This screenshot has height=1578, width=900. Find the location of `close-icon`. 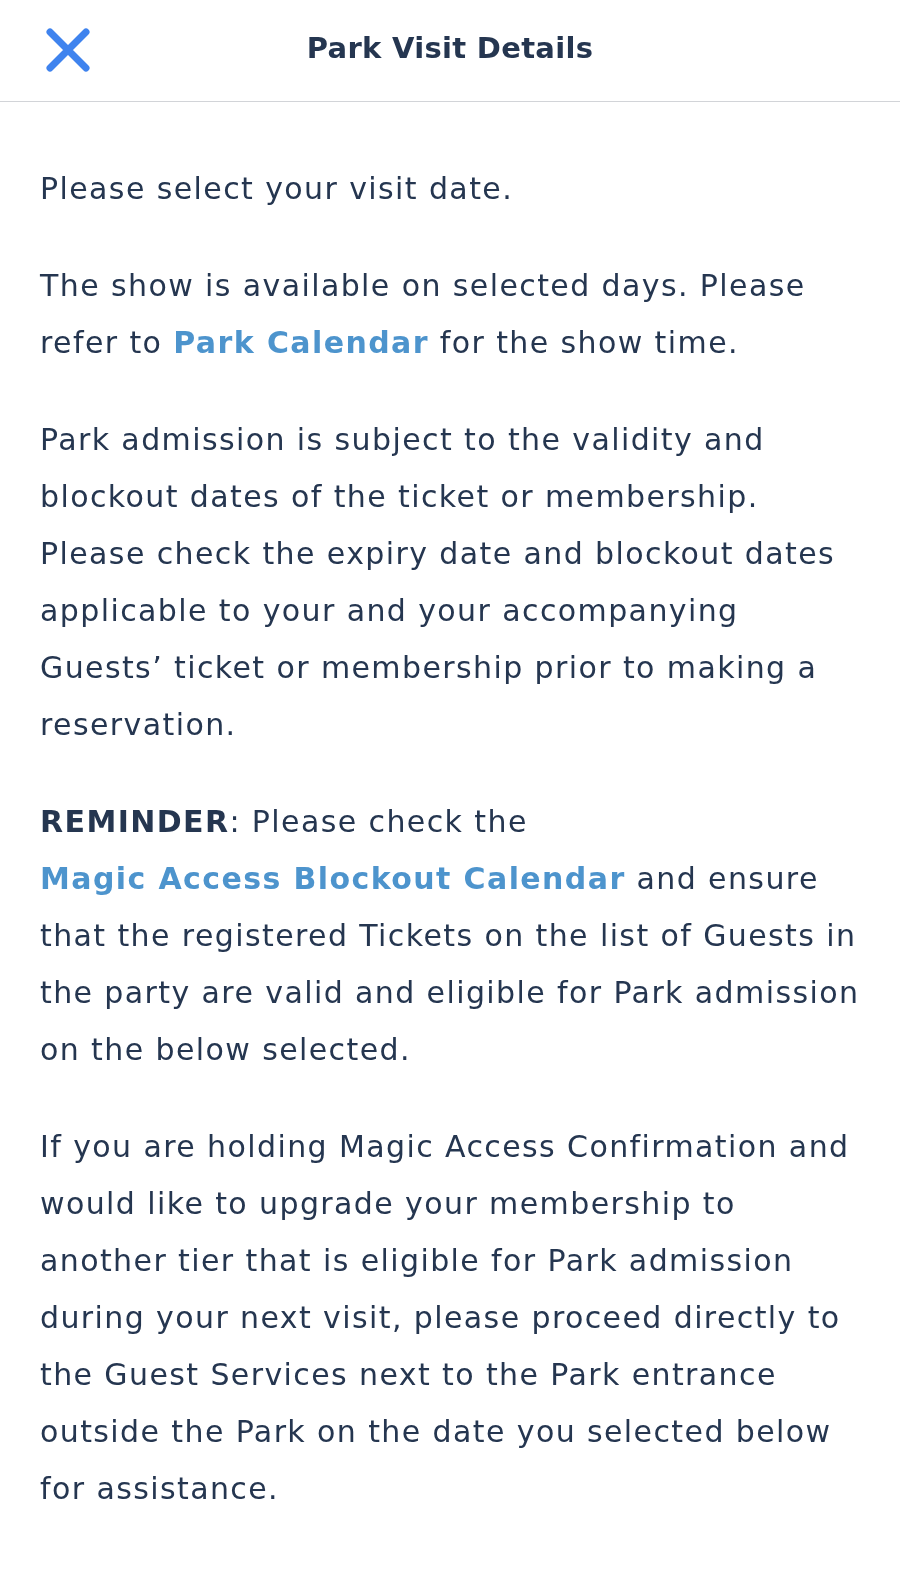

close-icon is located at coordinates (68, 49).